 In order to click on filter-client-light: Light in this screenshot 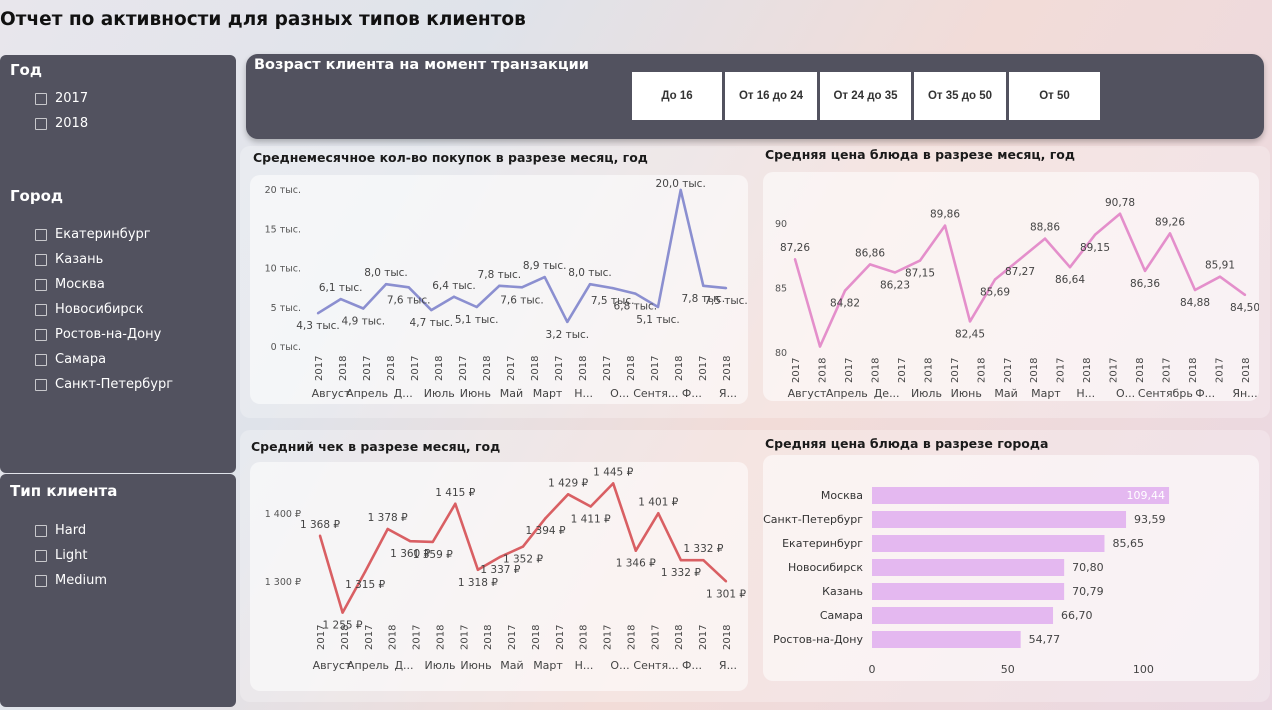, I will do `click(61, 555)`.